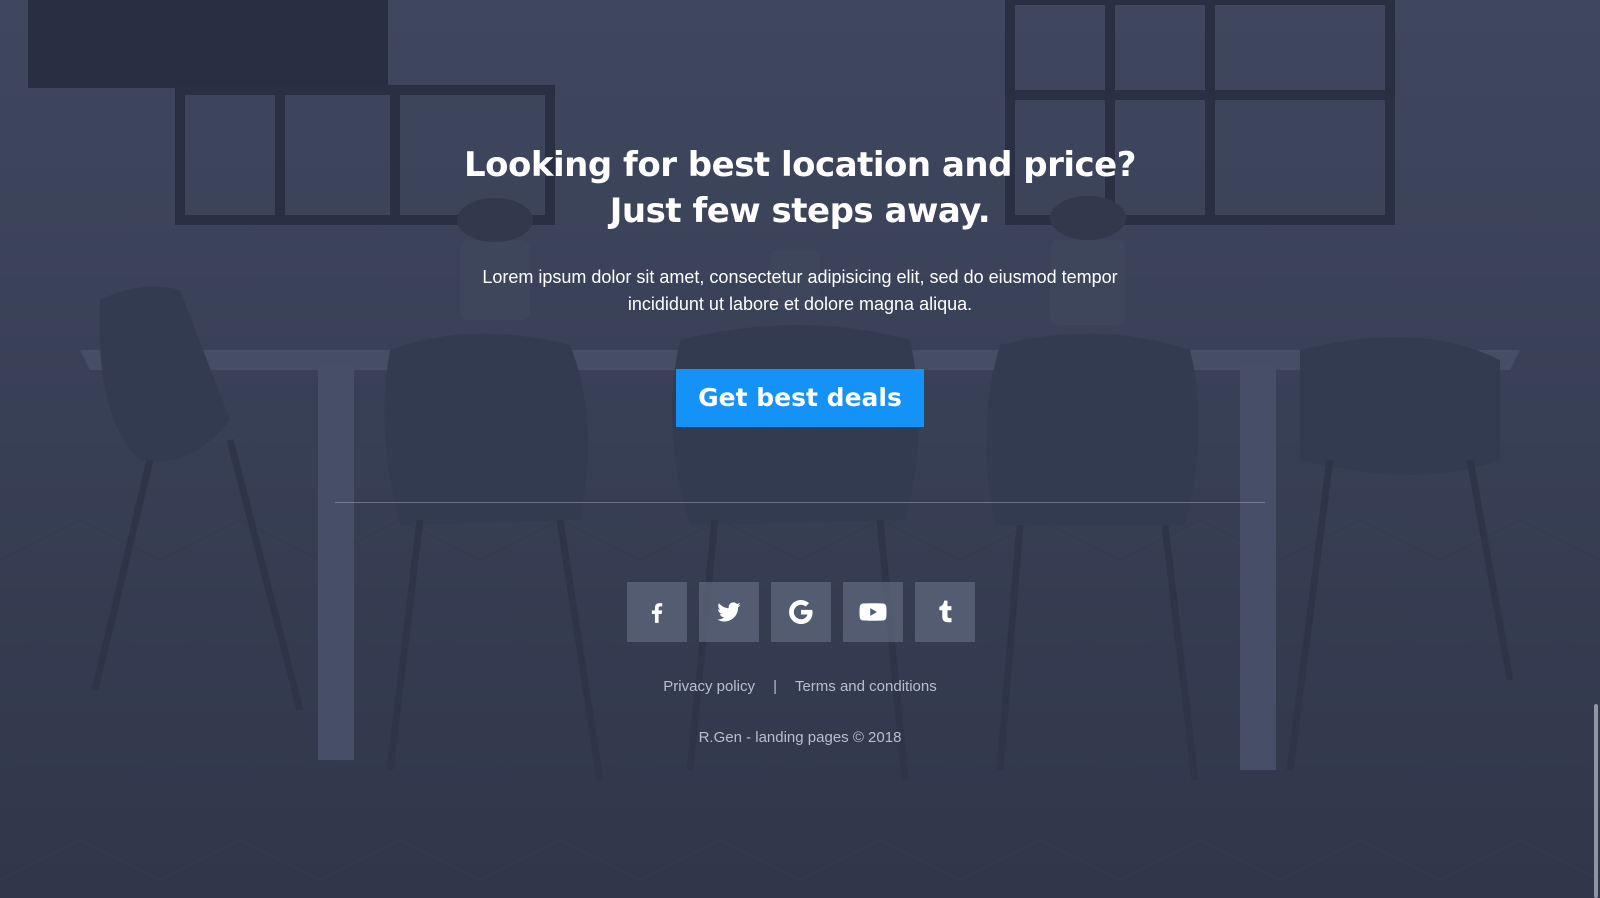 The height and width of the screenshot is (898, 1600). Describe the element at coordinates (800, 211) in the screenshot. I see `headline-line-2: Just few steps away.` at that location.